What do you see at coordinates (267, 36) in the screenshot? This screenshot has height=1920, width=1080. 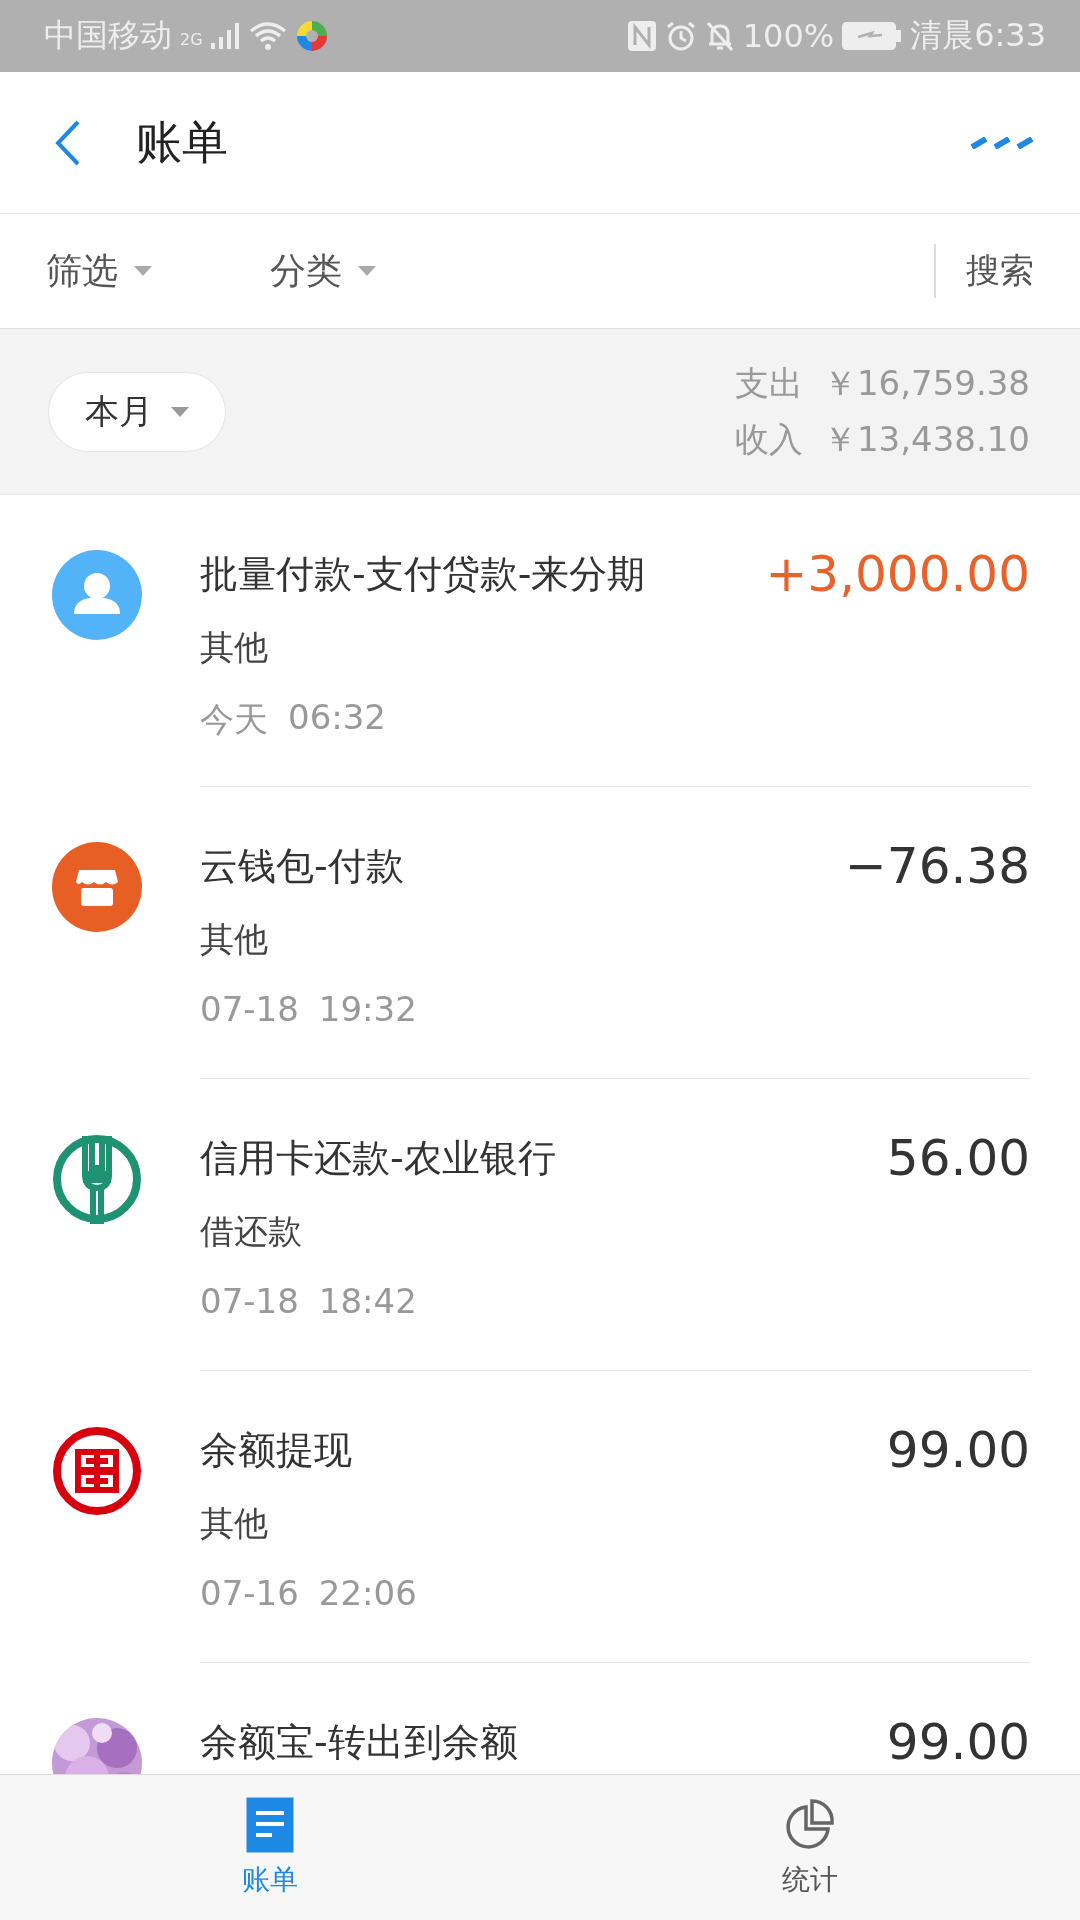 I see `wifi-icon` at bounding box center [267, 36].